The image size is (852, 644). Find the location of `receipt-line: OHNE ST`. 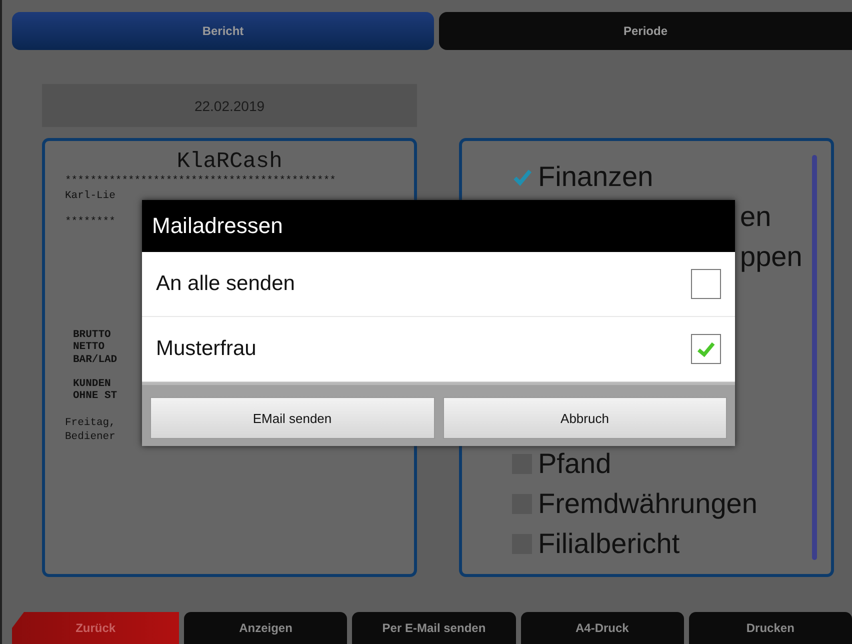

receipt-line: OHNE ST is located at coordinates (95, 396).